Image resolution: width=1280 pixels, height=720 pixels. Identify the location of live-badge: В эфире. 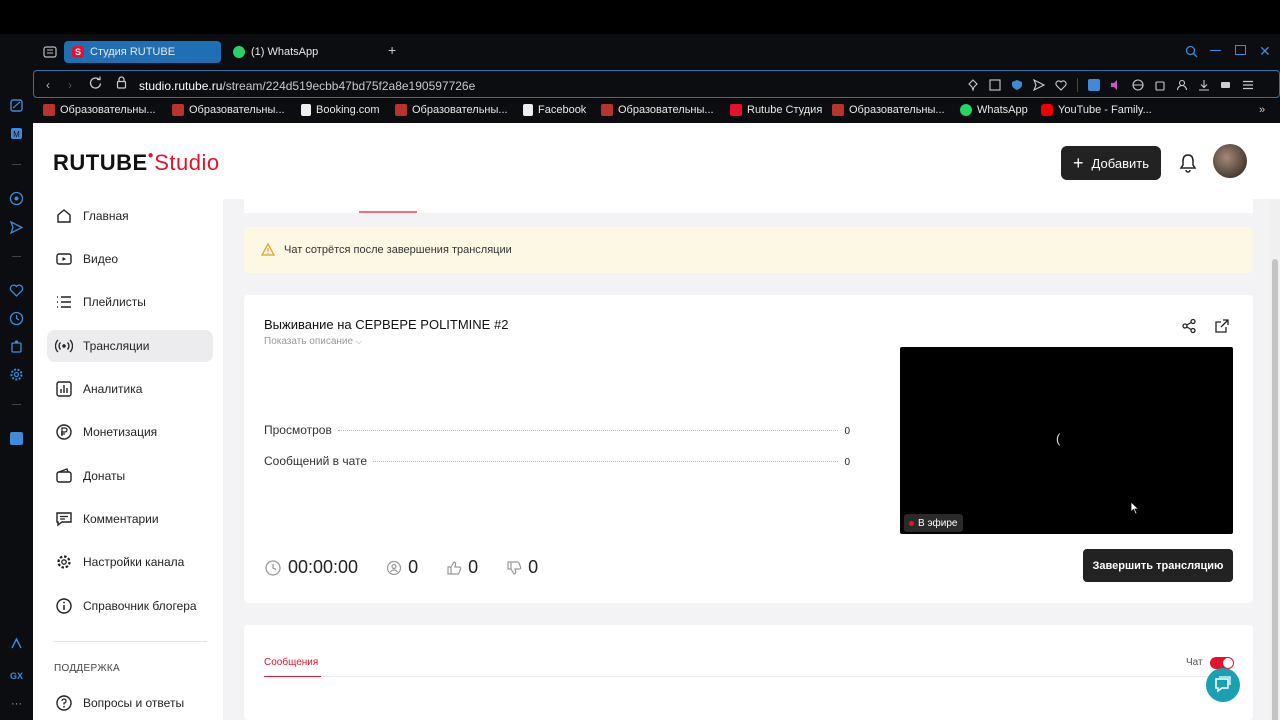
(933, 523).